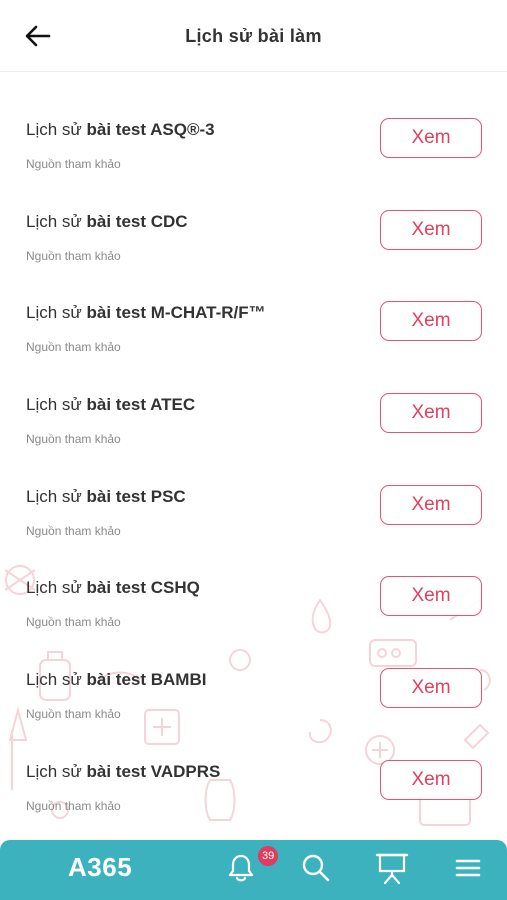 This screenshot has width=507, height=900. I want to click on bottom-nav: A365 39, so click(253, 870).